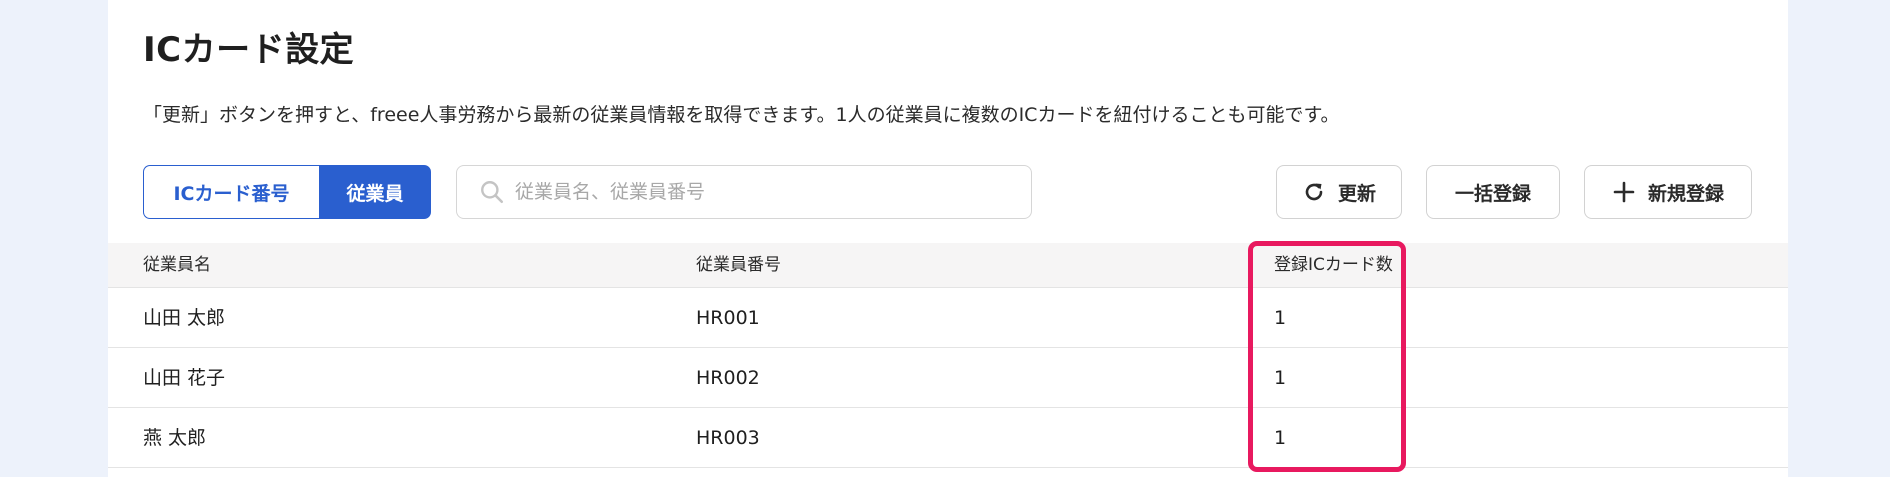 The image size is (1890, 477). Describe the element at coordinates (765, 192) in the screenshot. I see `search-input` at that location.